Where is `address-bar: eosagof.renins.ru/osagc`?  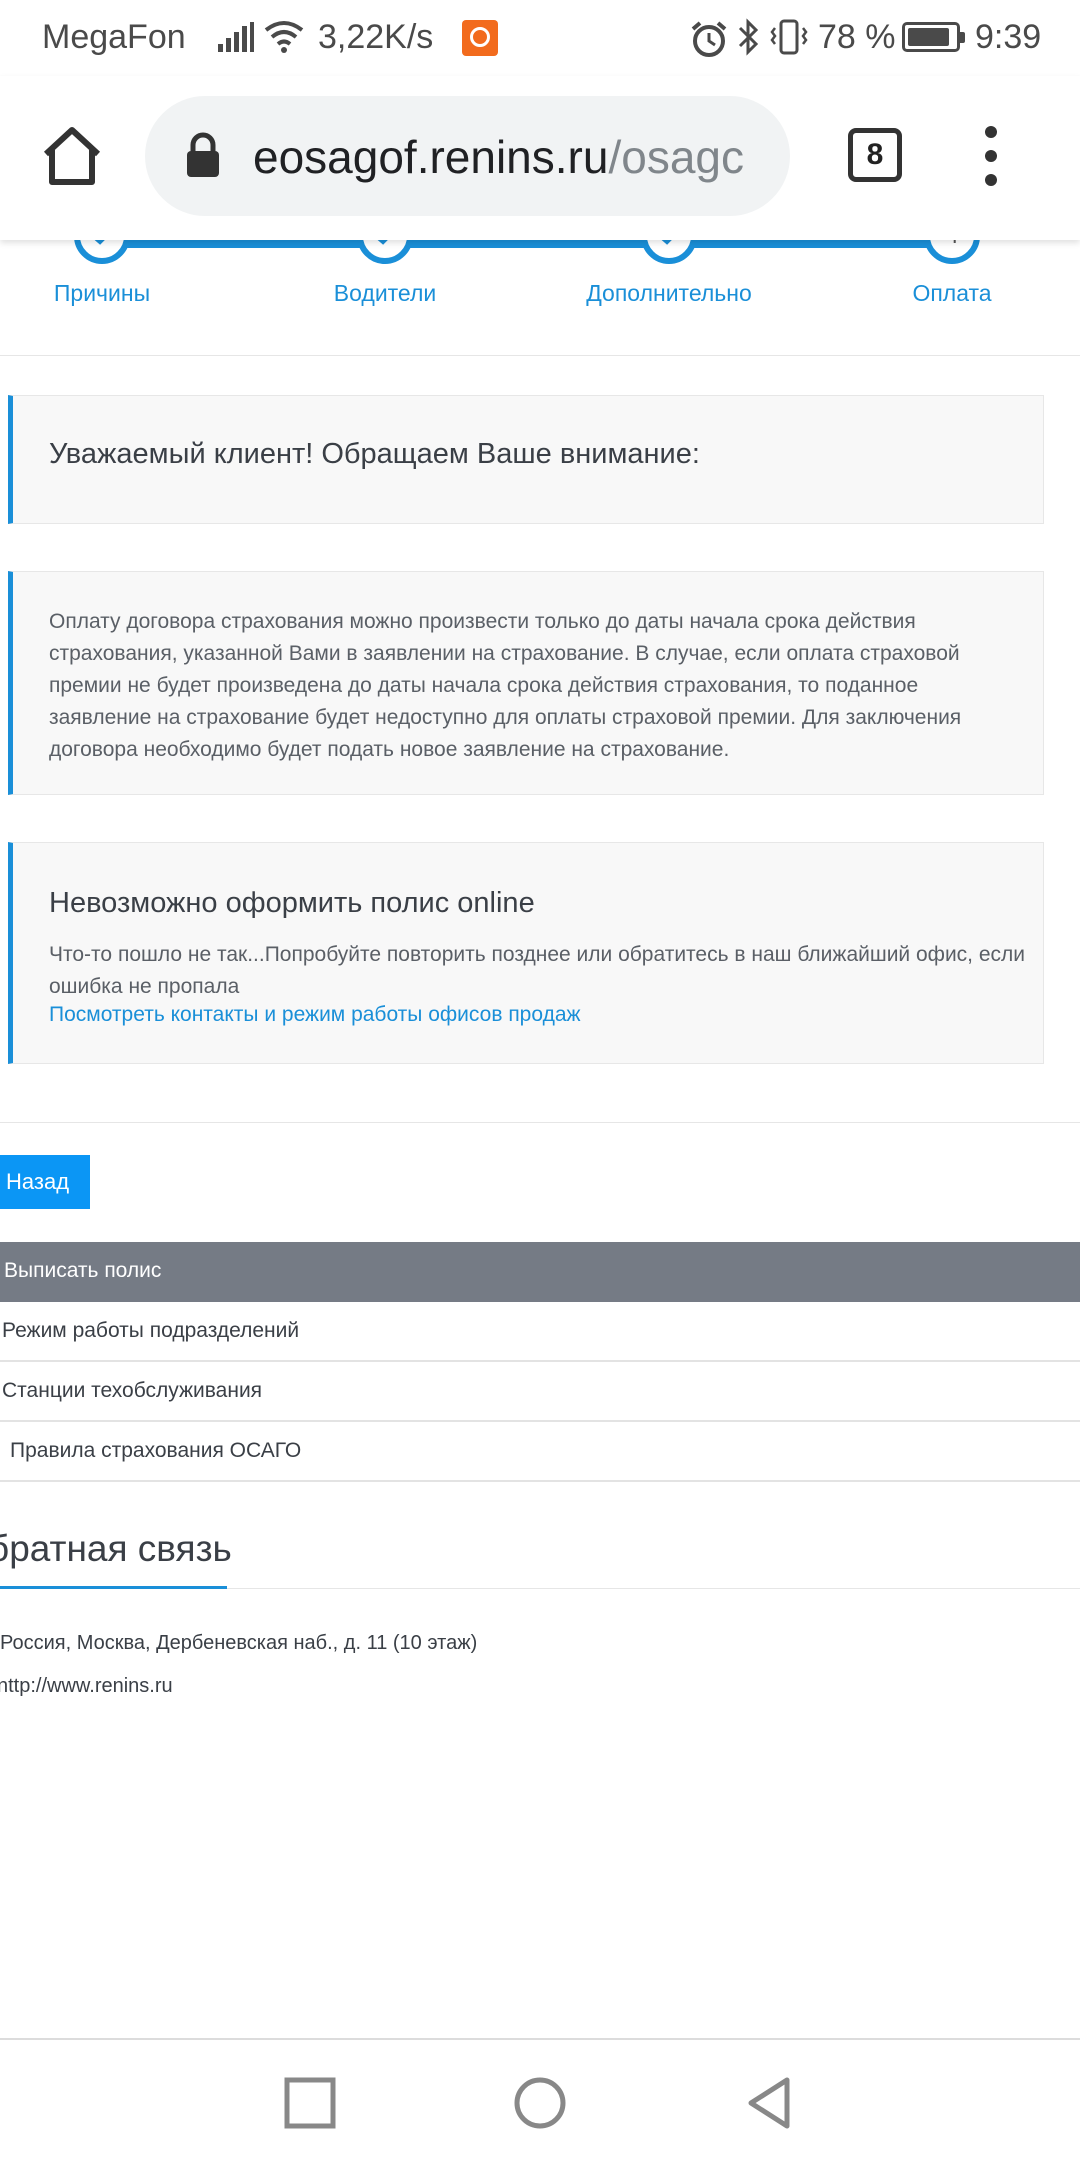 address-bar: eosagof.renins.ru/osagc is located at coordinates (467, 156).